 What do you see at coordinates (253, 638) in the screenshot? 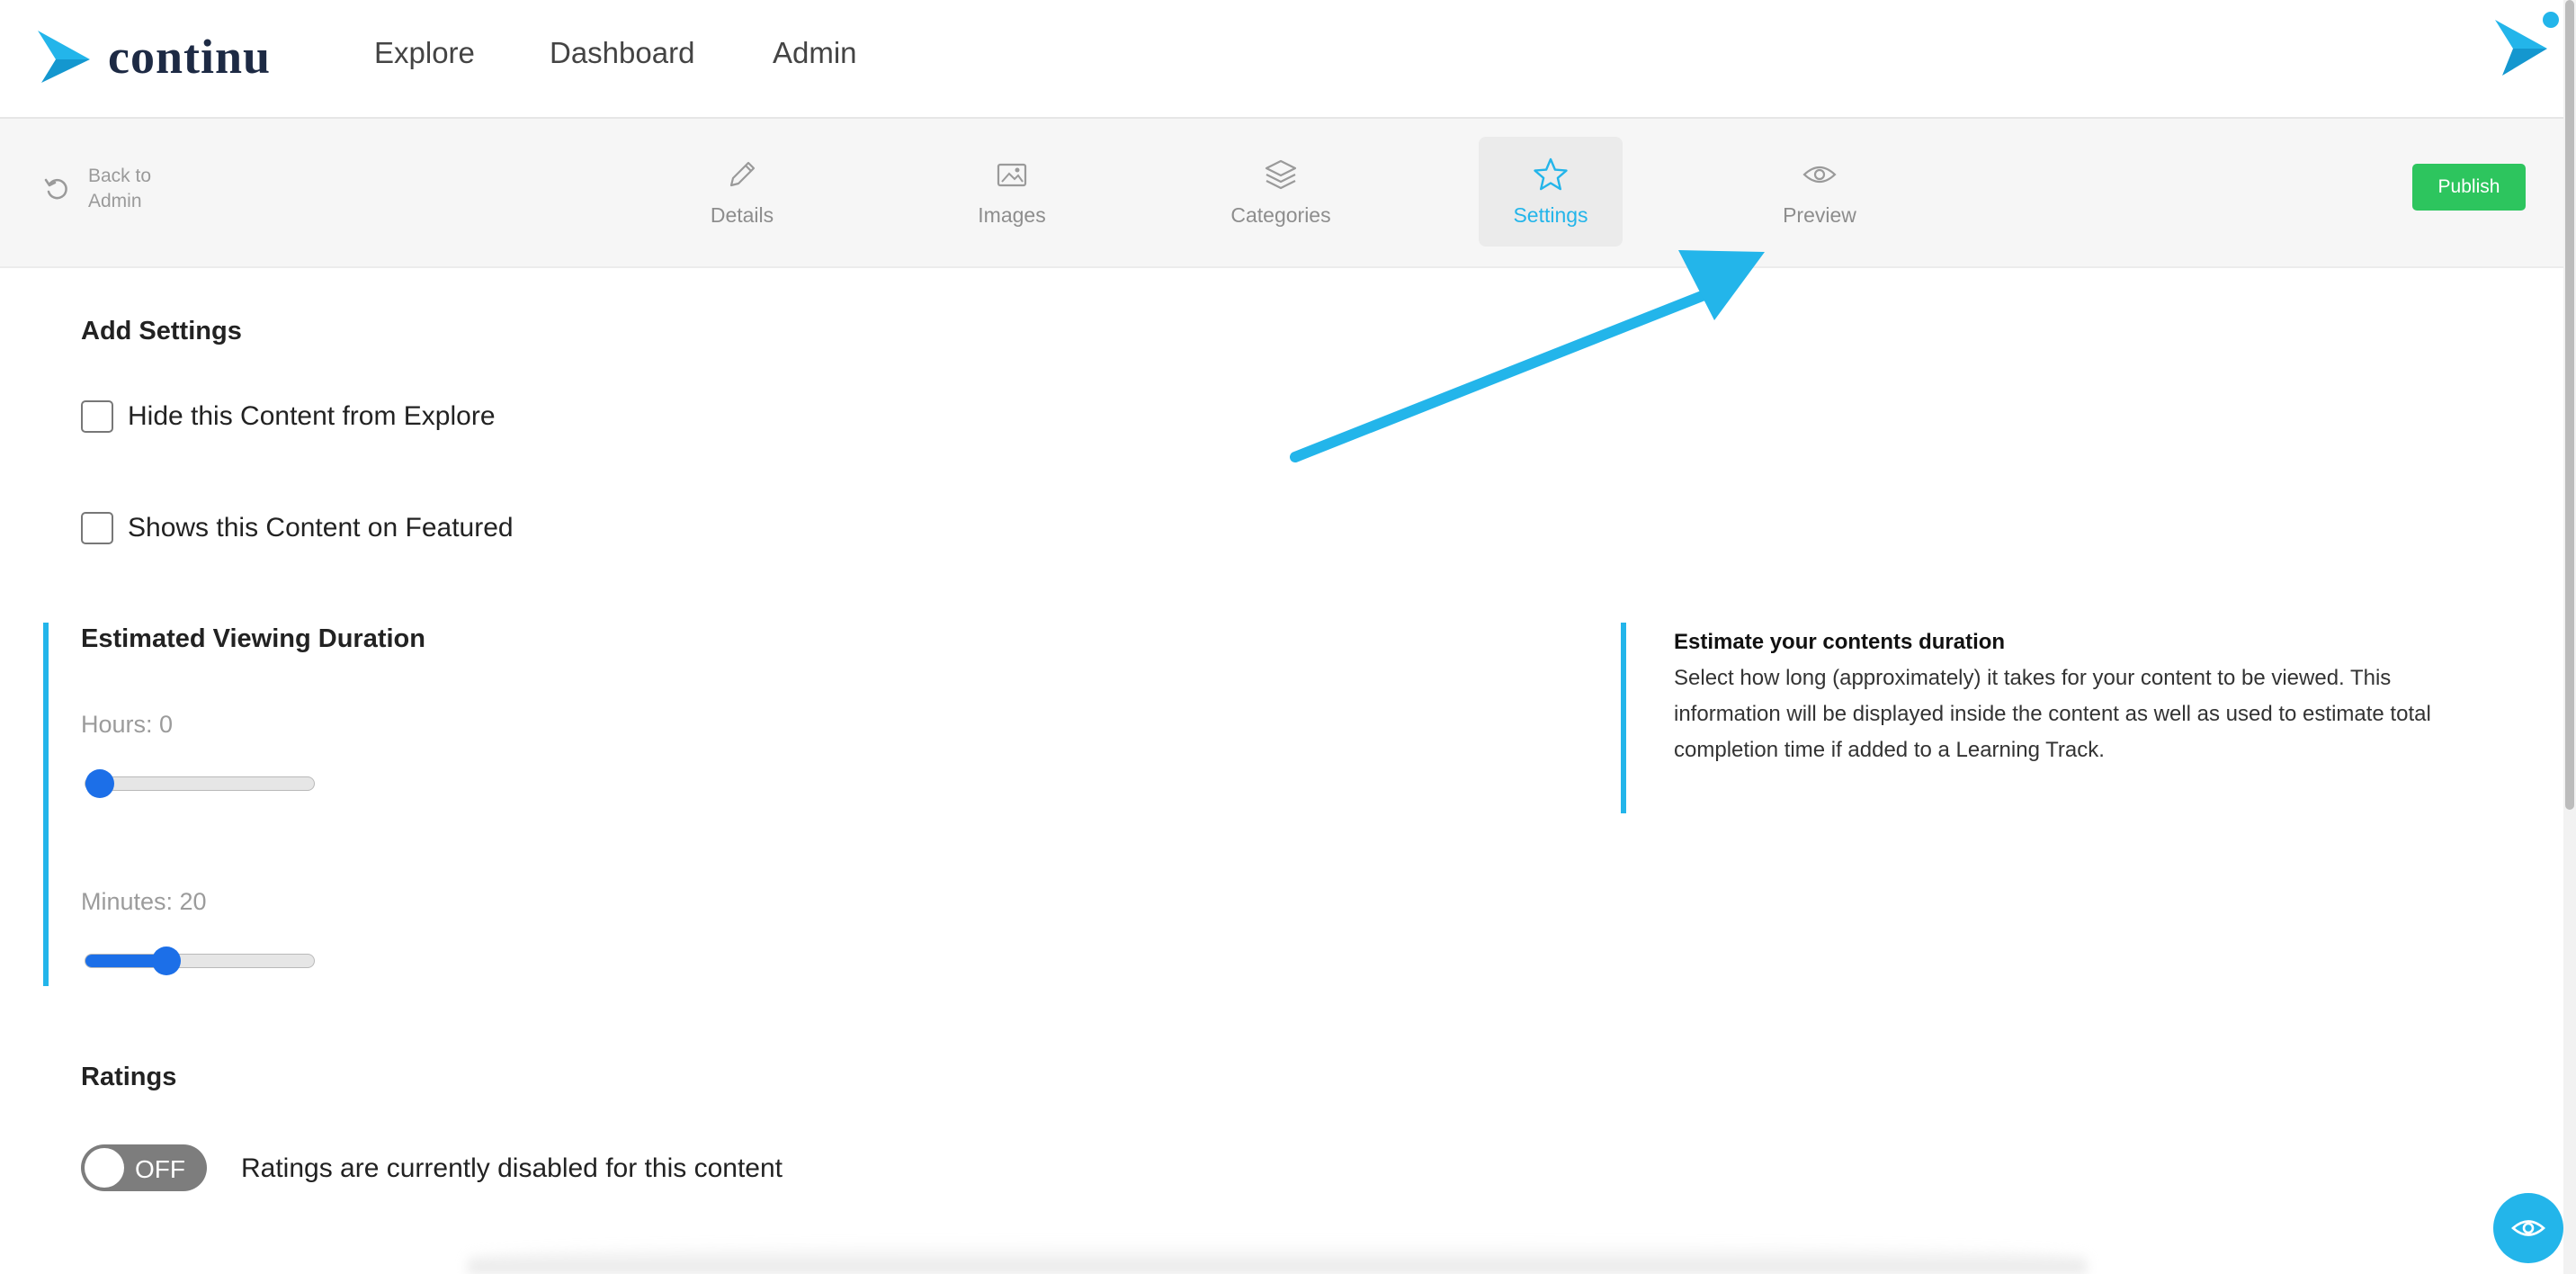
I see `duration-heading: Estimated Viewing Duration` at bounding box center [253, 638].